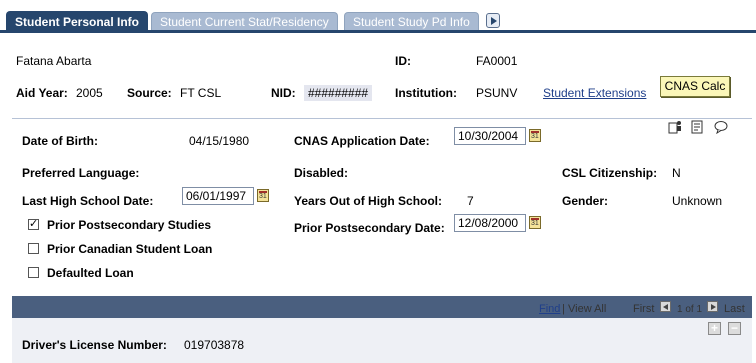  Describe the element at coordinates (283, 93) in the screenshot. I see `nid-label: NID:` at that location.